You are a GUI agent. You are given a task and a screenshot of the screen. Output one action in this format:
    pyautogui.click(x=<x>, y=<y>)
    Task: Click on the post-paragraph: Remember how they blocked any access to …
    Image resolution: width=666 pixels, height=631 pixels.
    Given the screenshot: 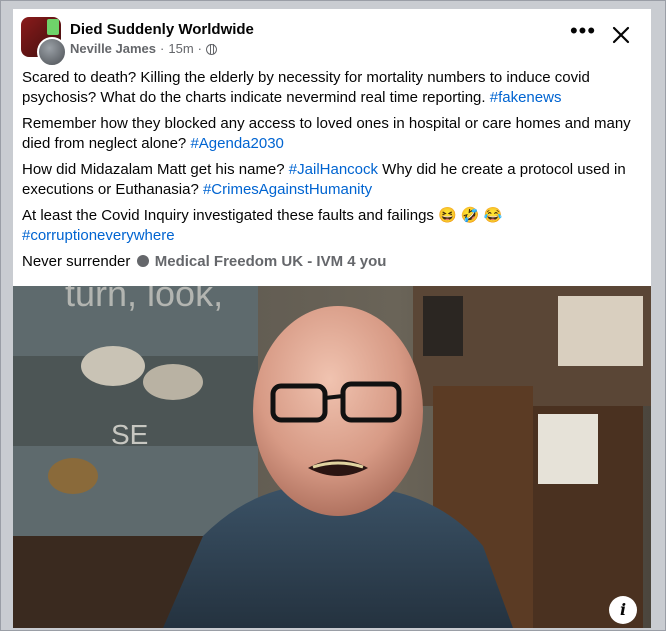 What is the action you would take?
    pyautogui.click(x=332, y=133)
    